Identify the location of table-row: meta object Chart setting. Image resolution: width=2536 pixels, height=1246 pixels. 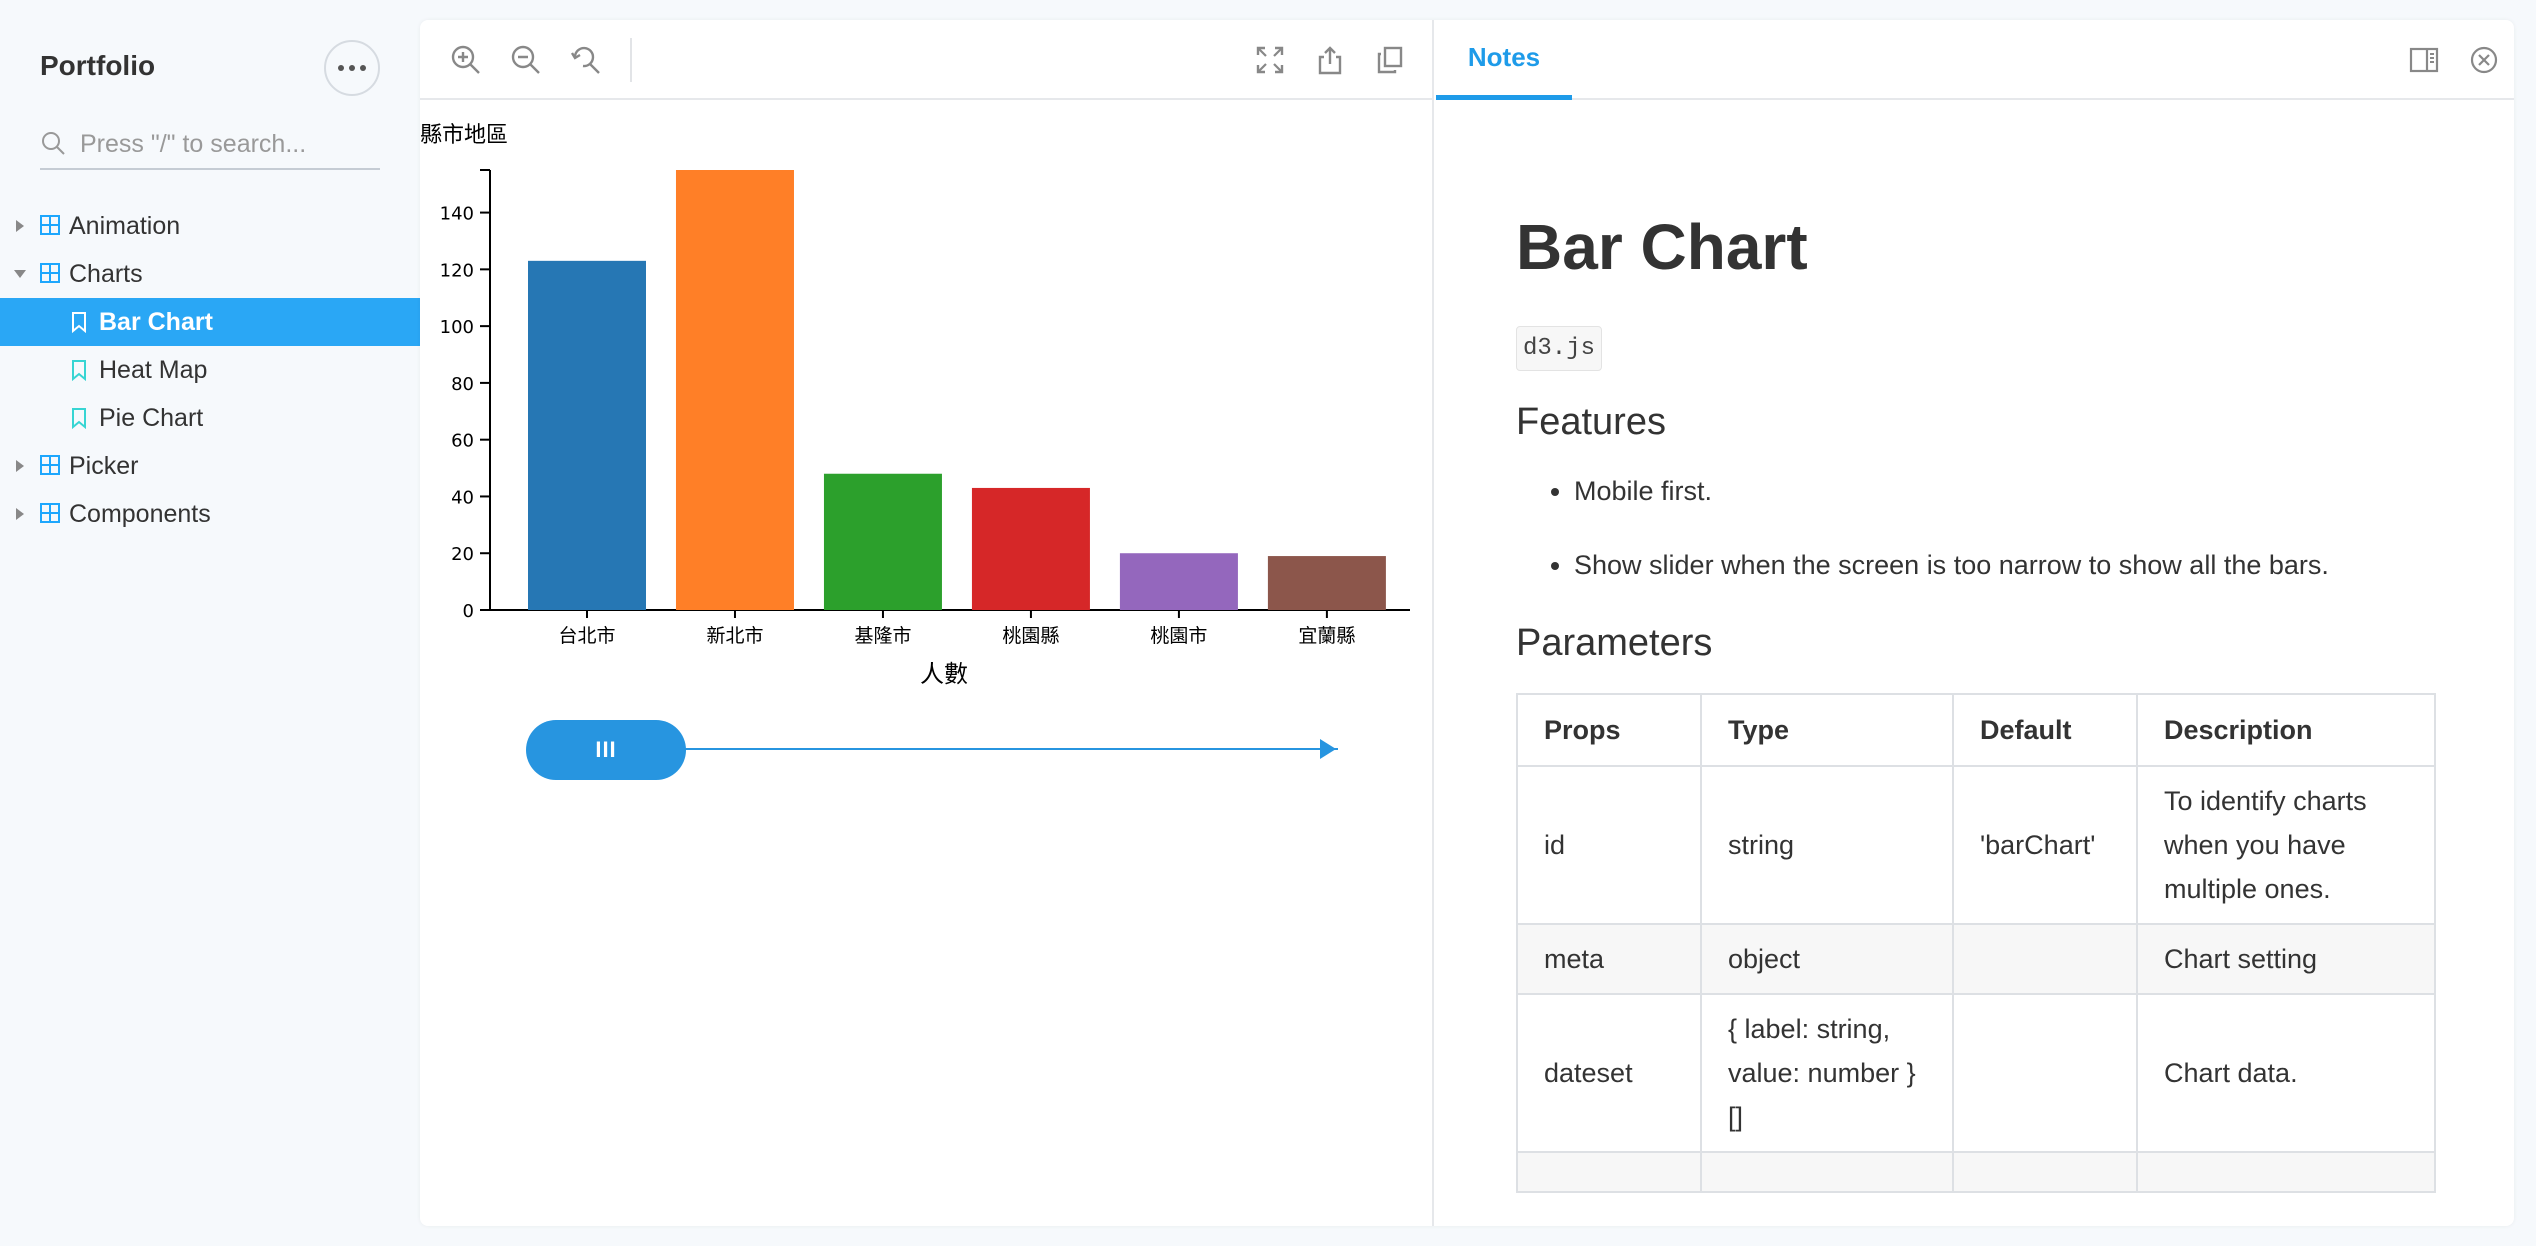
(1976, 959).